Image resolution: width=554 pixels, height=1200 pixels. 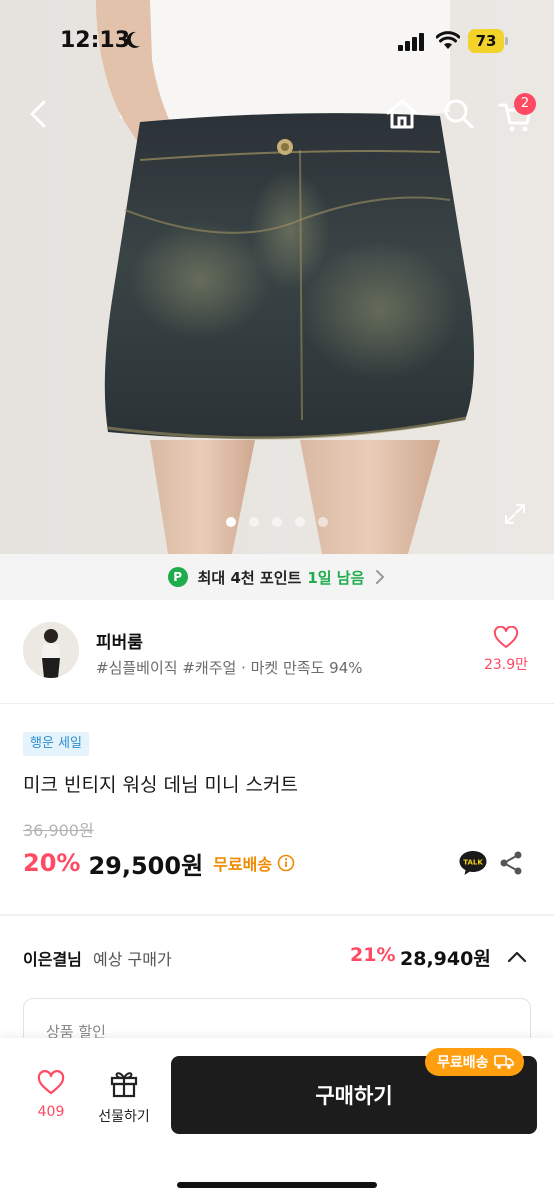 I want to click on kakao-talk-icon: TALK, so click(x=473, y=863).